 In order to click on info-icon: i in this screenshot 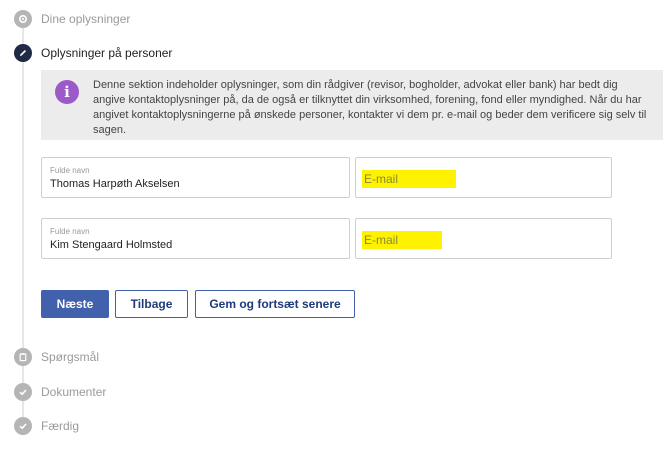, I will do `click(67, 92)`.